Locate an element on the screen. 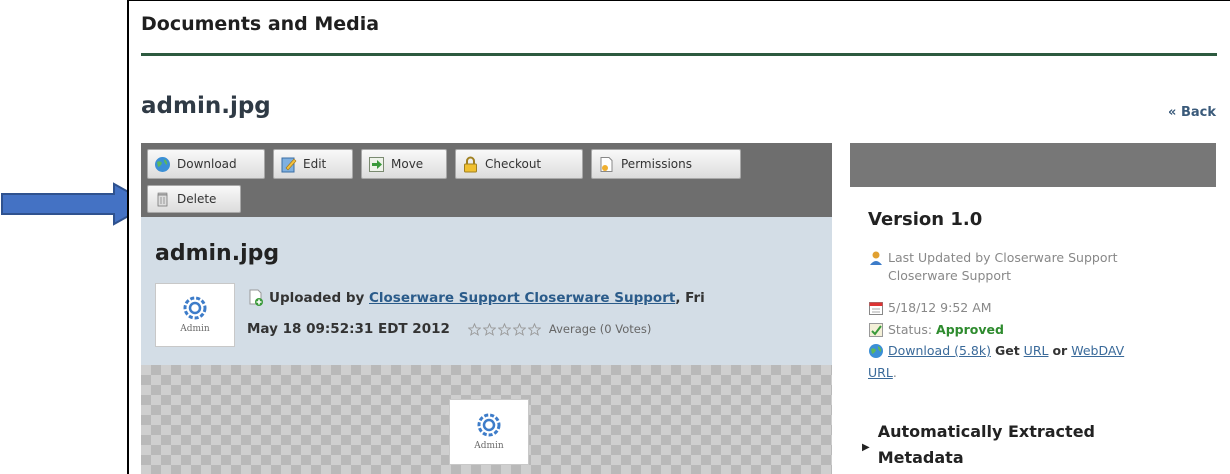 This screenshot has height=474, width=1230. edit-label: Edit is located at coordinates (315, 164).